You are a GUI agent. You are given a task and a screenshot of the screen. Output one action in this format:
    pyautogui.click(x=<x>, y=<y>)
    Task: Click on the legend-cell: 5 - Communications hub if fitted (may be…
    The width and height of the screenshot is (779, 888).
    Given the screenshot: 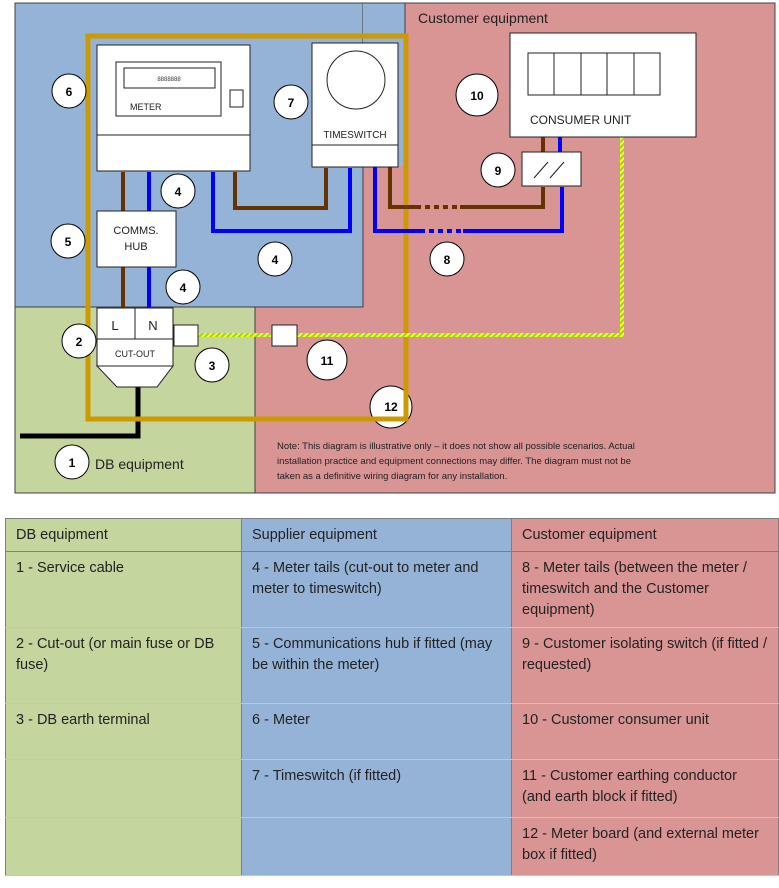 What is the action you would take?
    pyautogui.click(x=376, y=665)
    